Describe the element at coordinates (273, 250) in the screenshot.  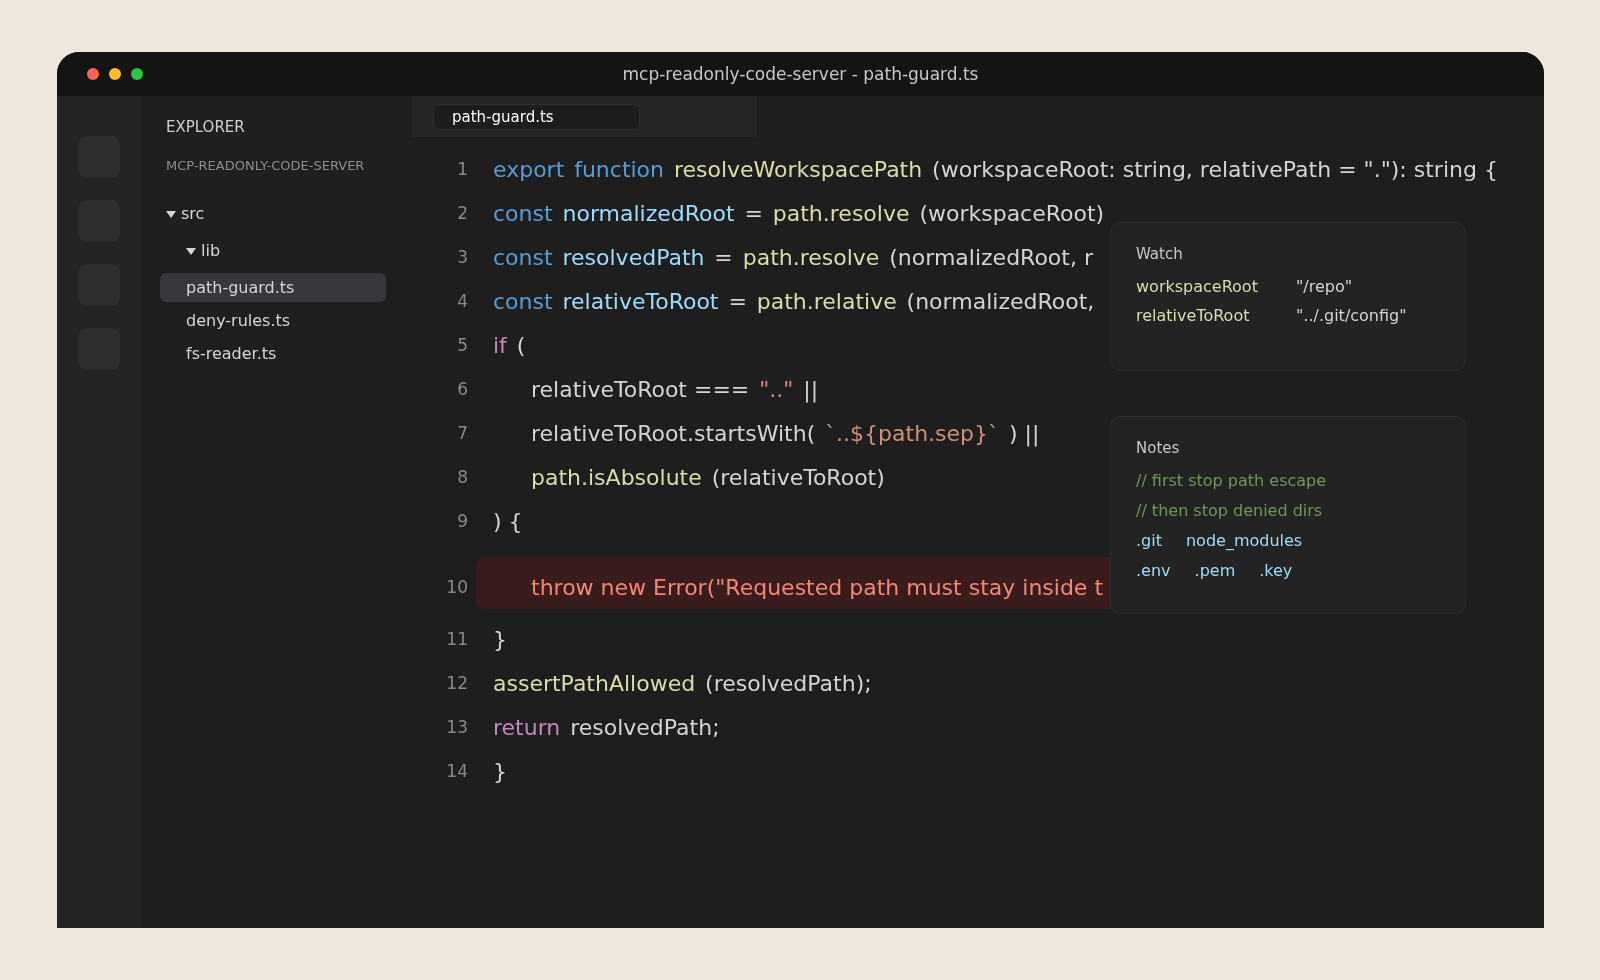
I see `folder-item: lib` at that location.